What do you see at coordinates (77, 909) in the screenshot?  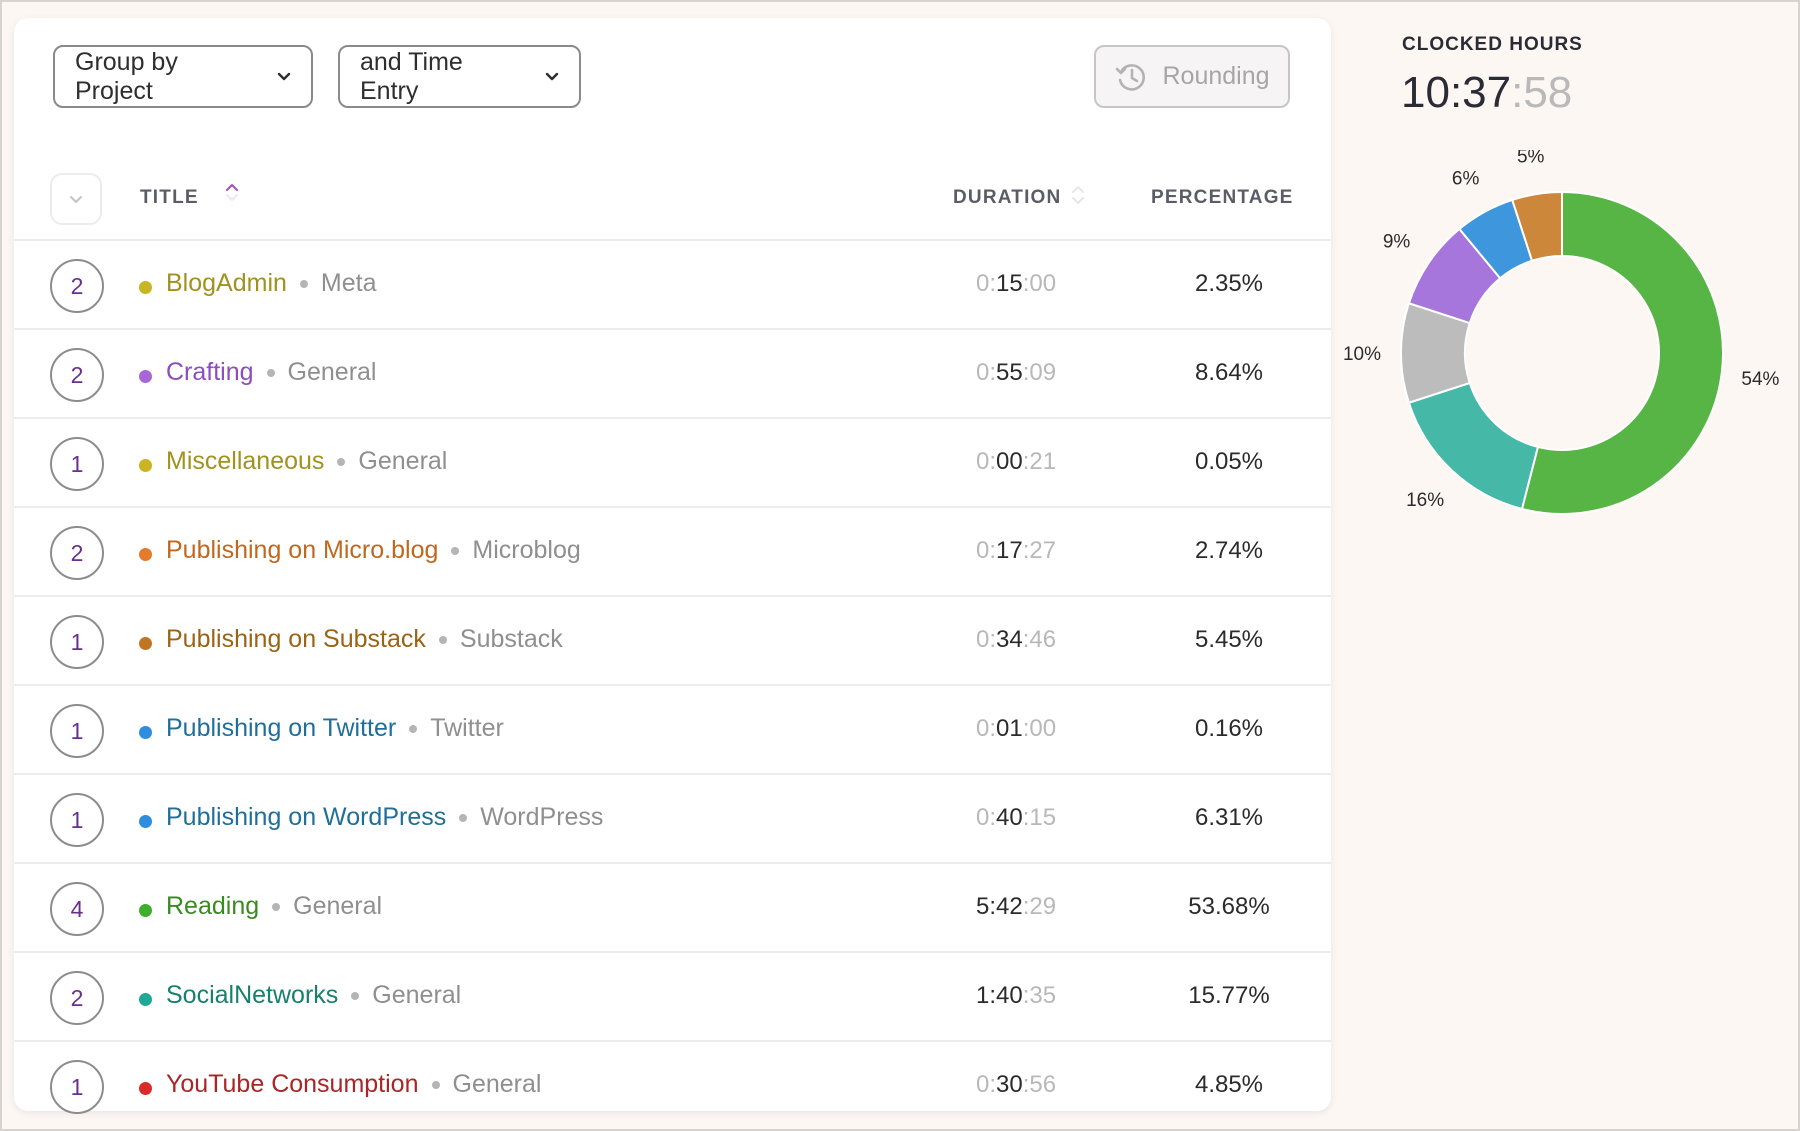 I see `entry-count-badge: 4` at bounding box center [77, 909].